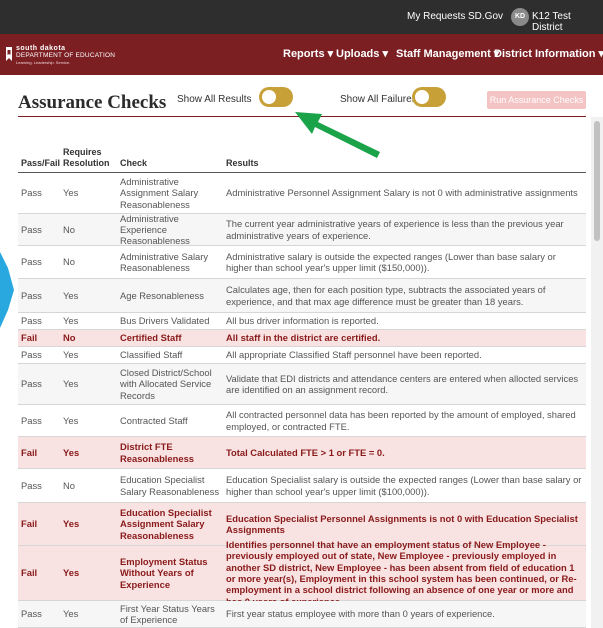 The width and height of the screenshot is (603, 628). I want to click on show-all-failures-toggle, so click(429, 97).